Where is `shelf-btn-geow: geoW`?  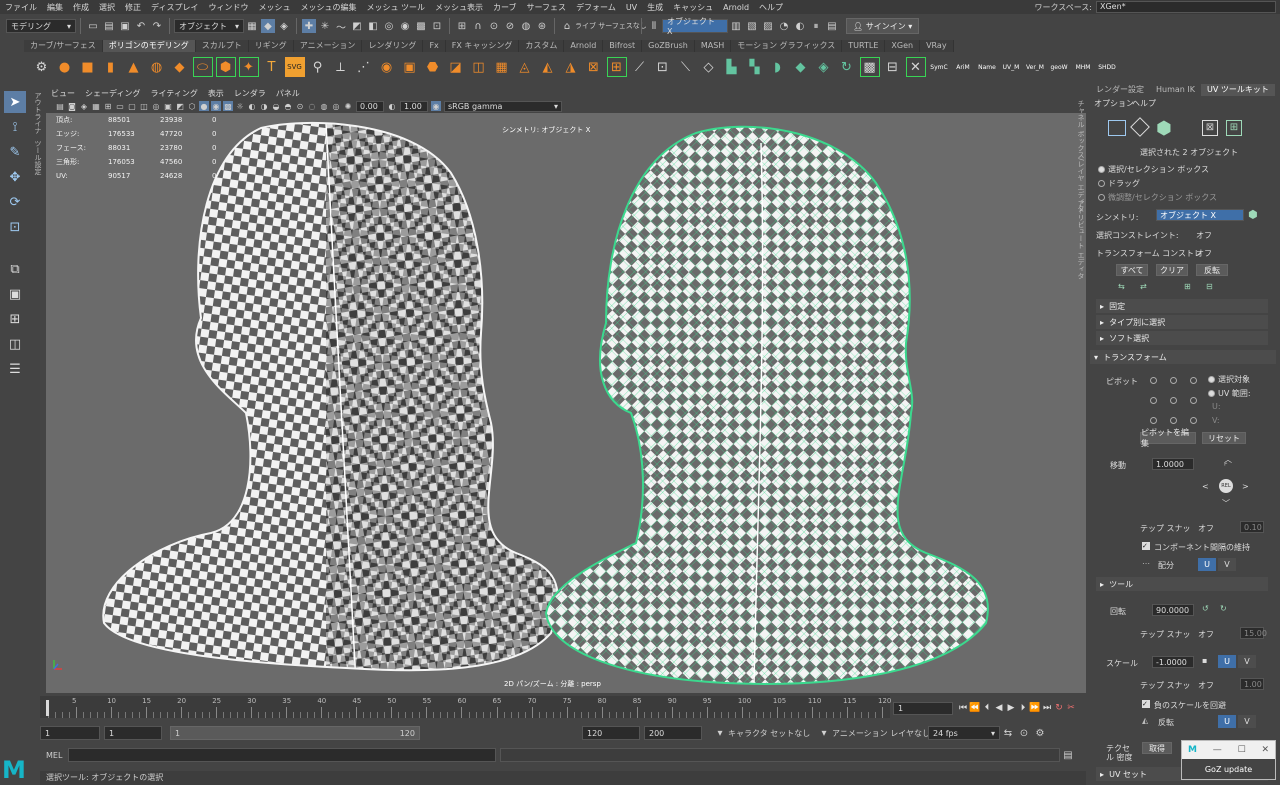
shelf-btn-geow: geoW is located at coordinates (1059, 67).